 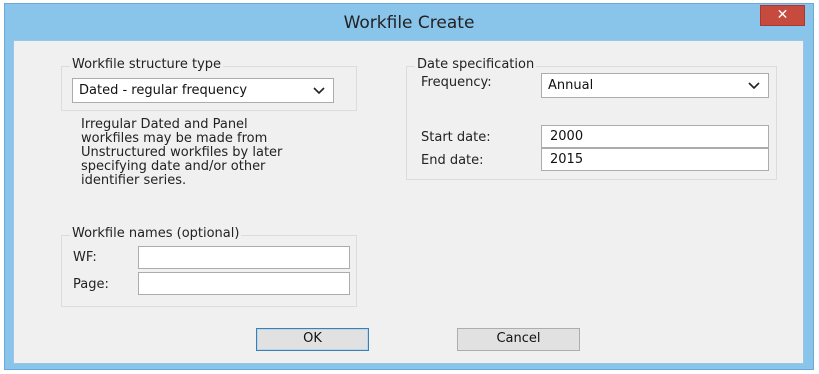 I want to click on dialog-title: Workfile Create, so click(x=409, y=23).